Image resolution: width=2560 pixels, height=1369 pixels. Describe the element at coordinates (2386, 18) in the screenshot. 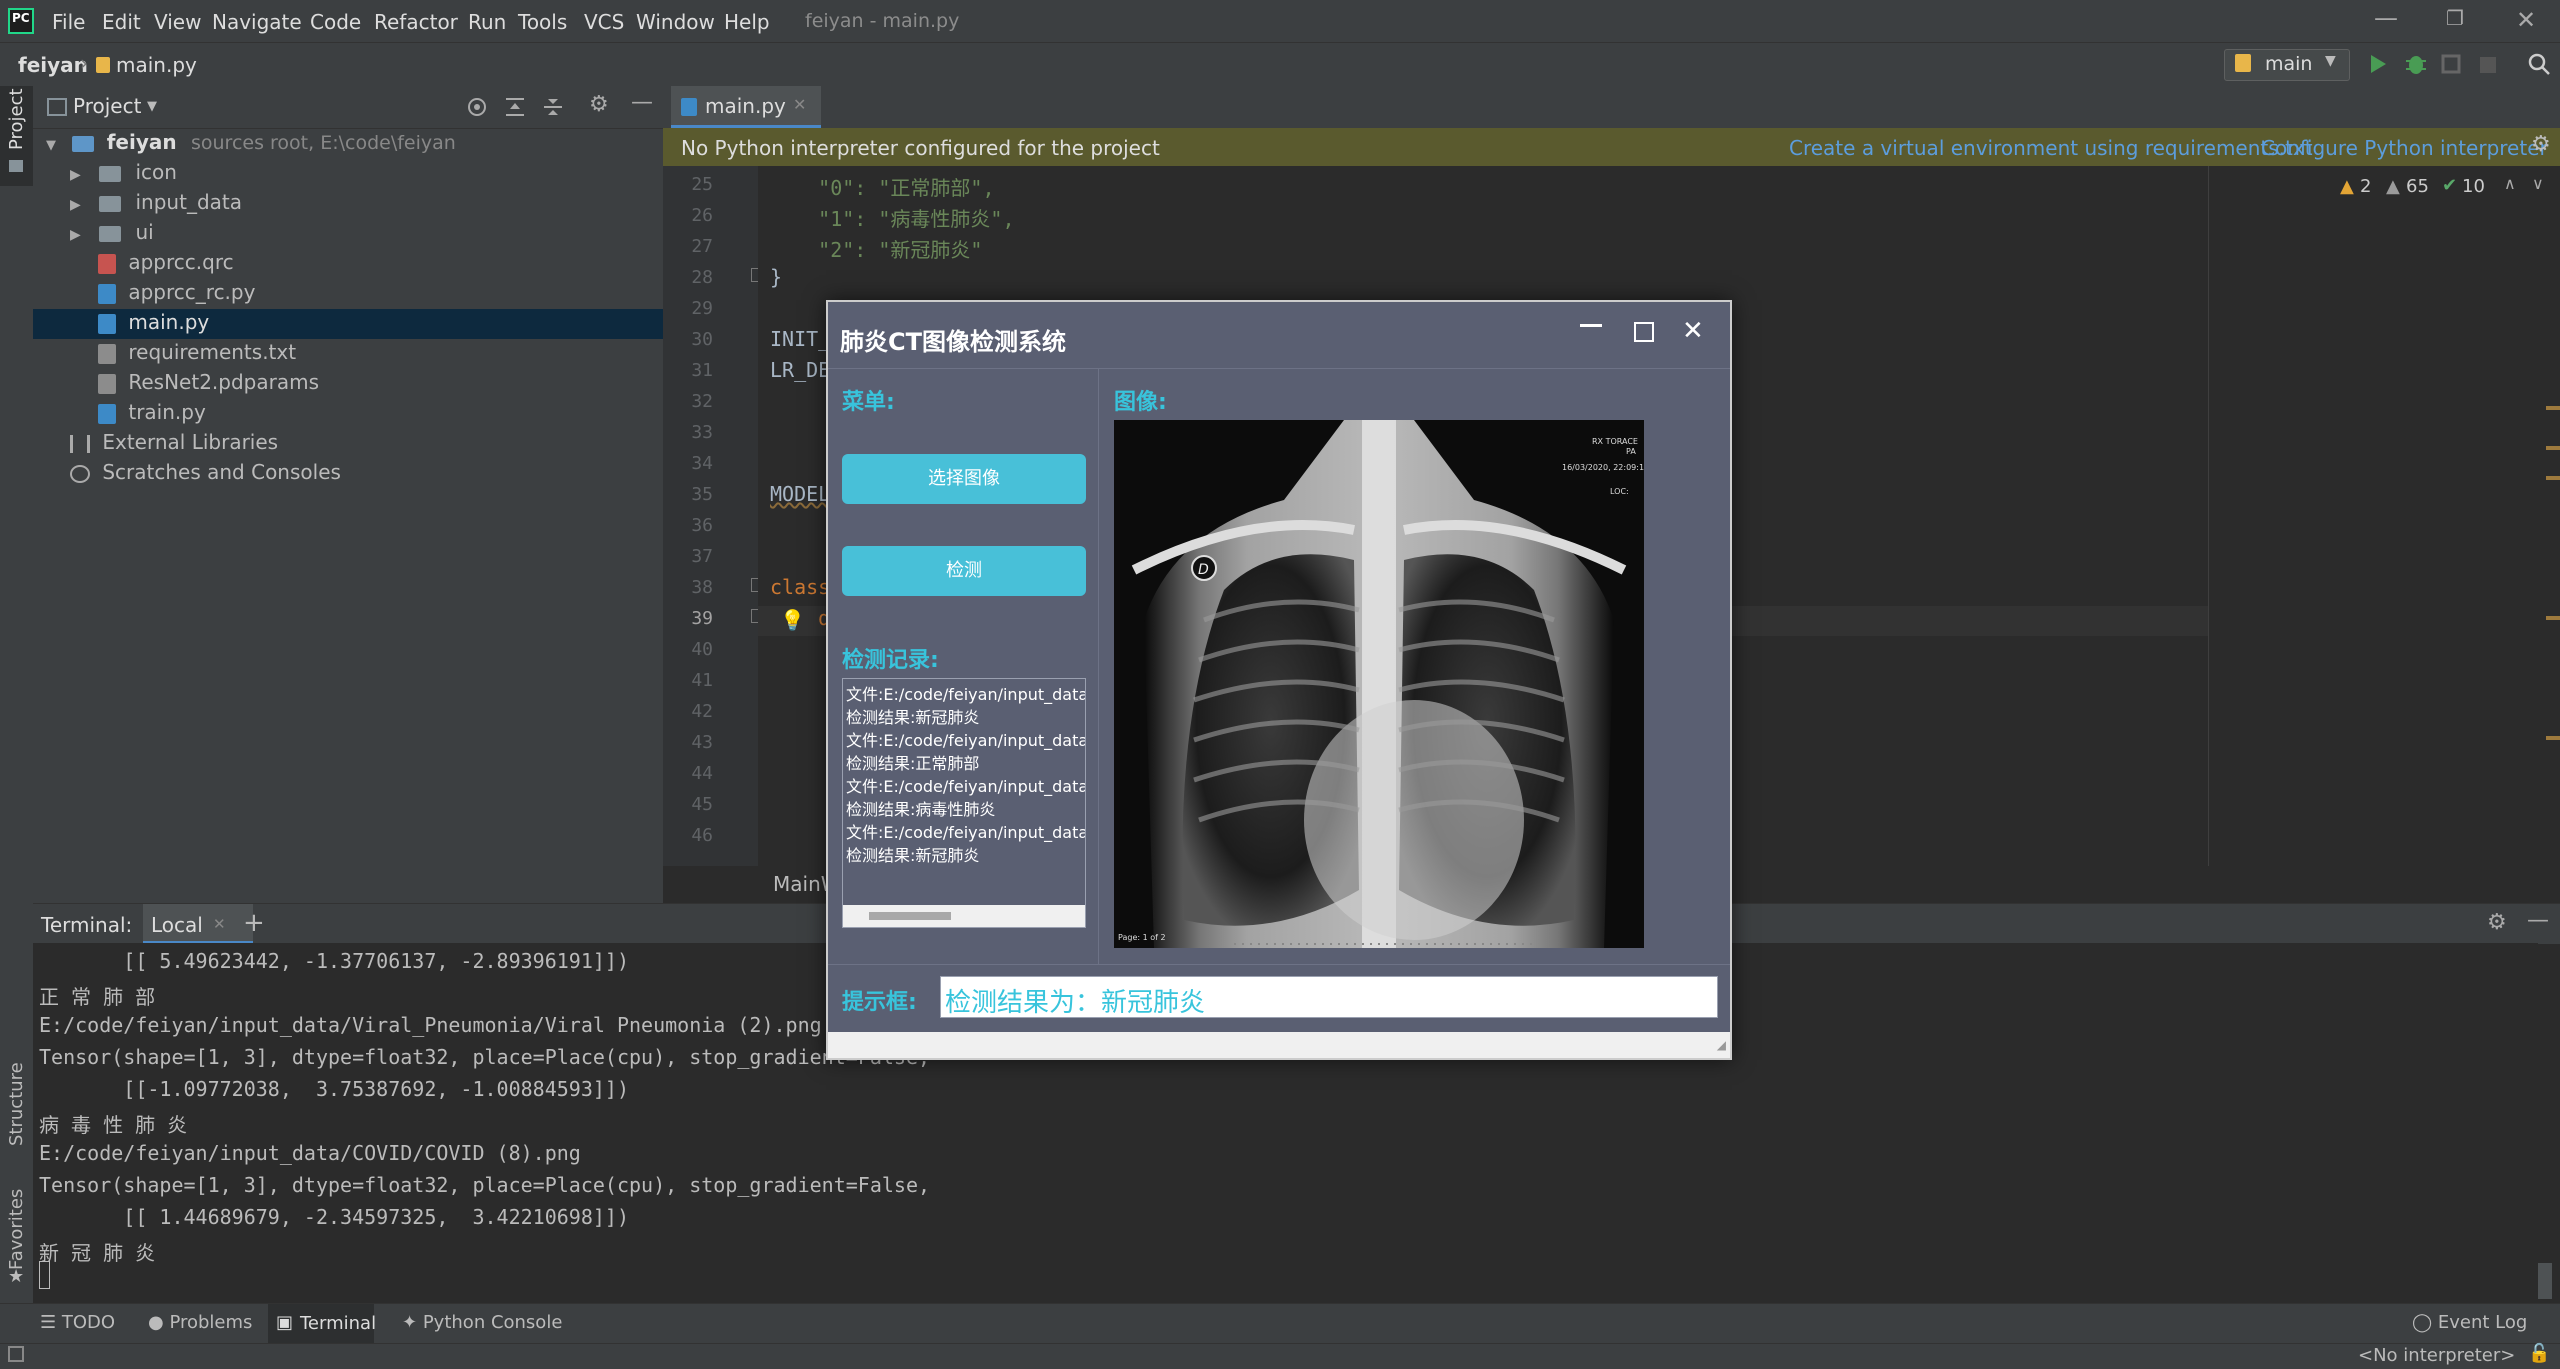

I see `minimize-icon: —` at that location.